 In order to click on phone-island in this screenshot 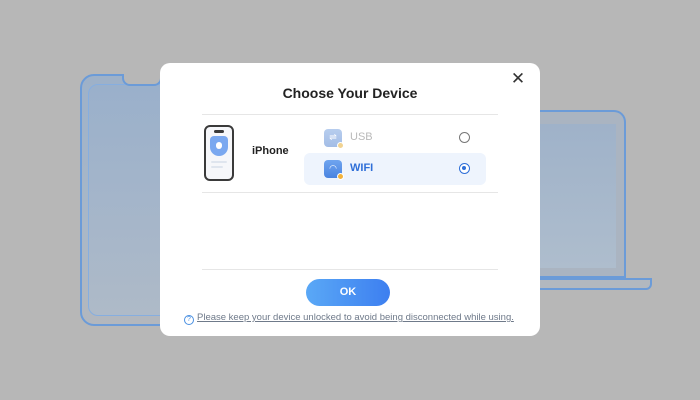, I will do `click(219, 131)`.